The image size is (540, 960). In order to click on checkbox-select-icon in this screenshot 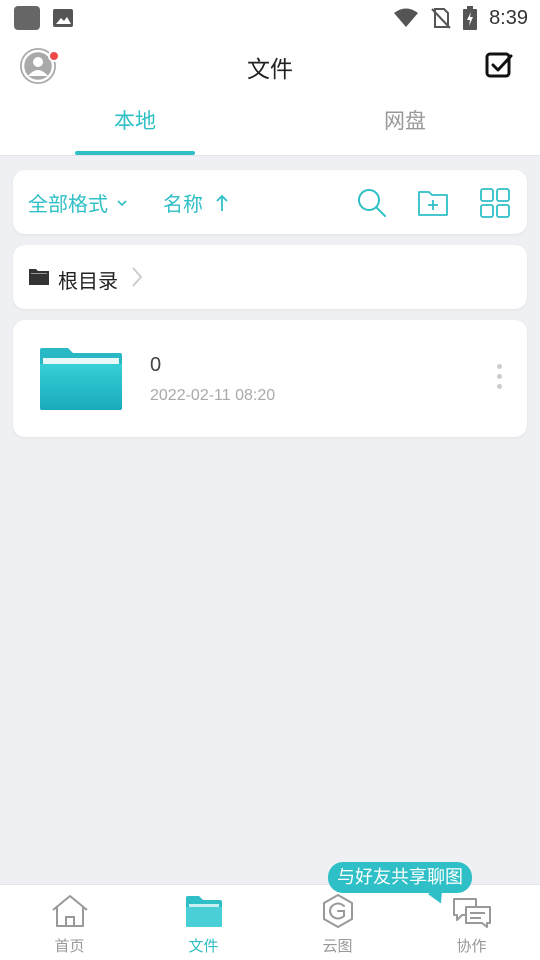, I will do `click(499, 65)`.